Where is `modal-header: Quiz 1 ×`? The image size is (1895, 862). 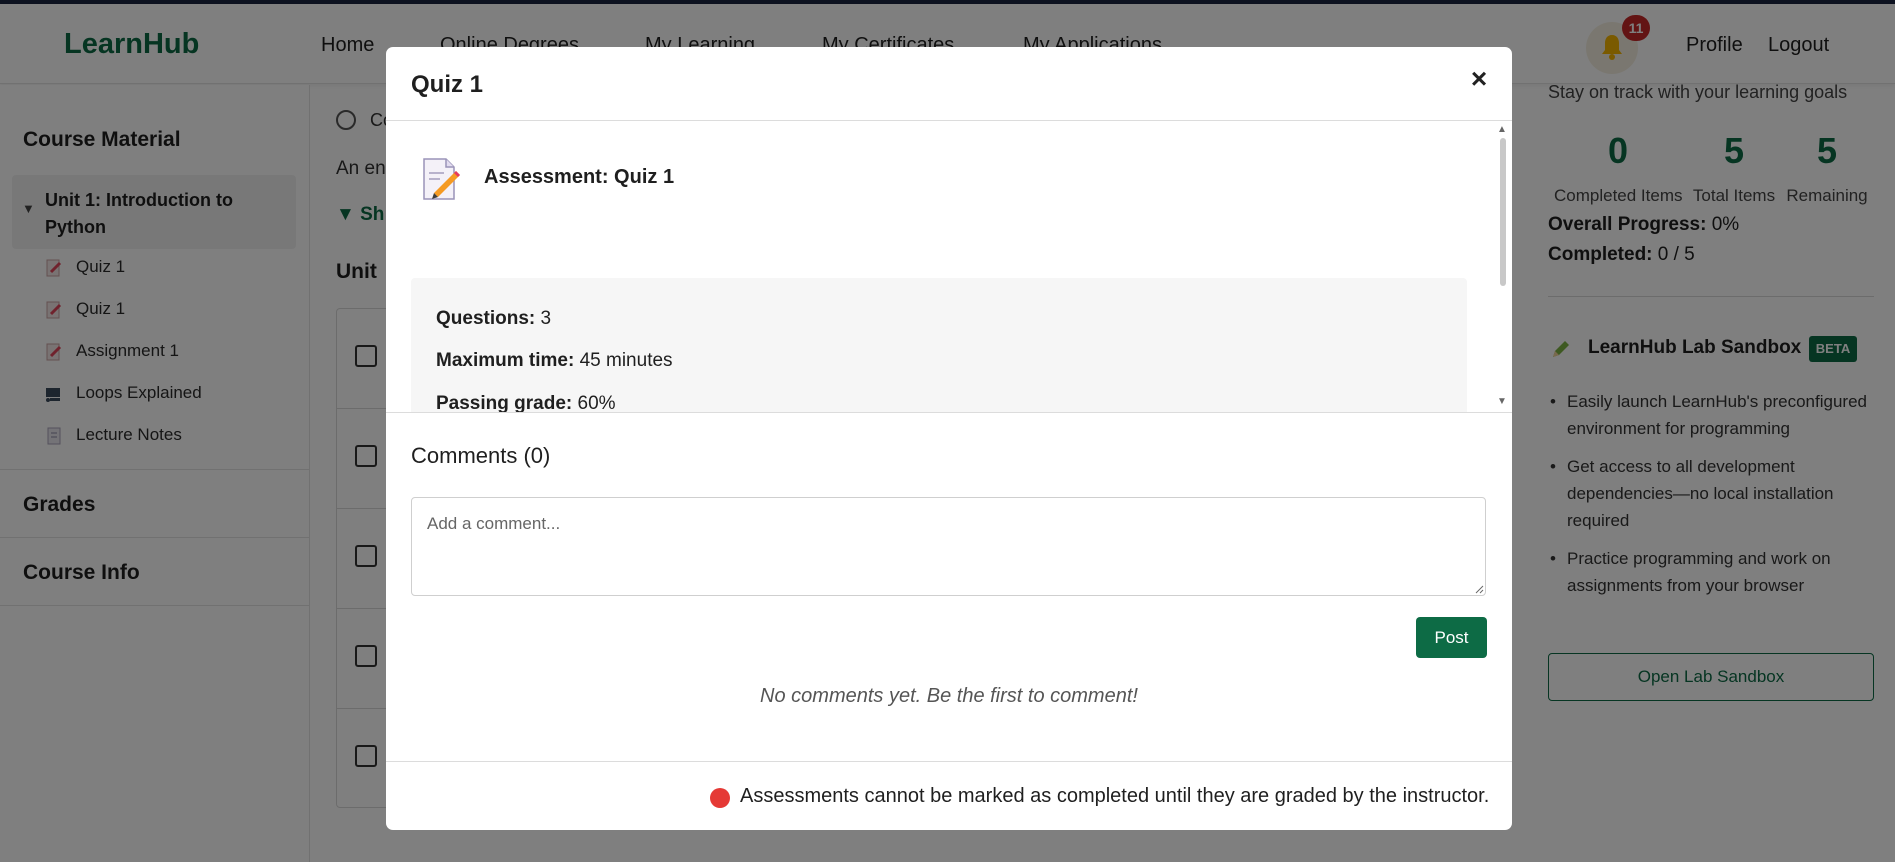 modal-header: Quiz 1 × is located at coordinates (949, 84).